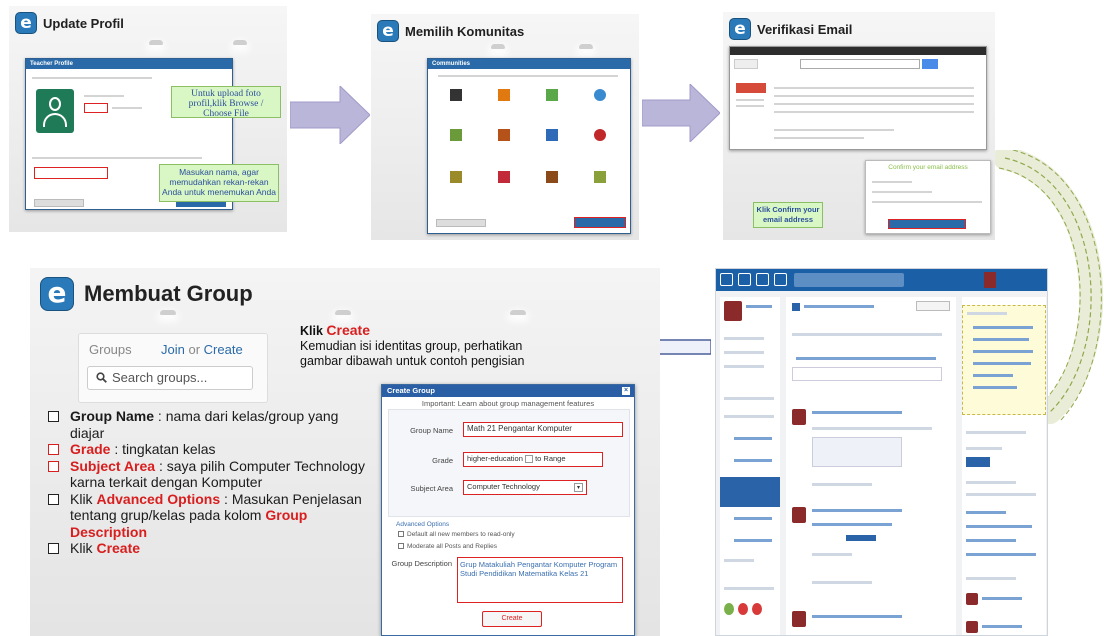 This screenshot has width=1104, height=636. I want to click on compose-button, so click(751, 88).